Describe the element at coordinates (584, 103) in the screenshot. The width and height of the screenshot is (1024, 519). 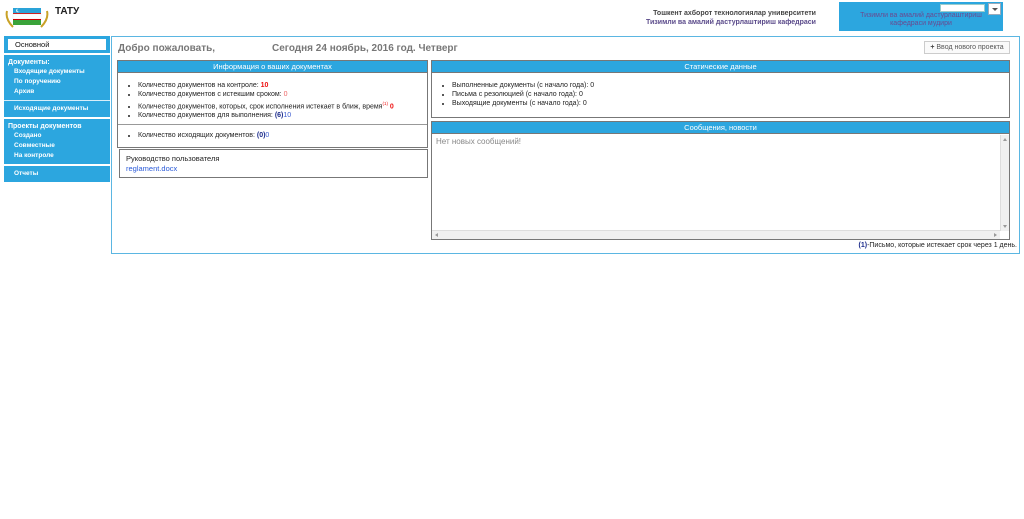
I see `outgoing-year-count: 0` at that location.